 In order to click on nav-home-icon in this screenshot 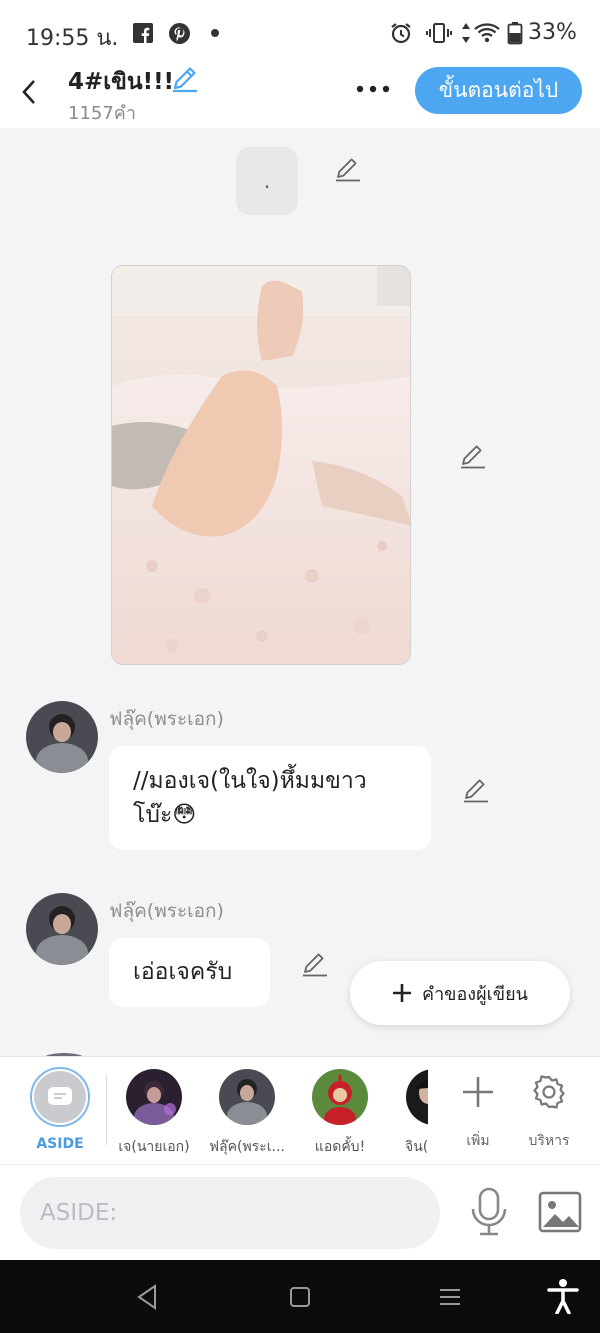, I will do `click(300, 1297)`.